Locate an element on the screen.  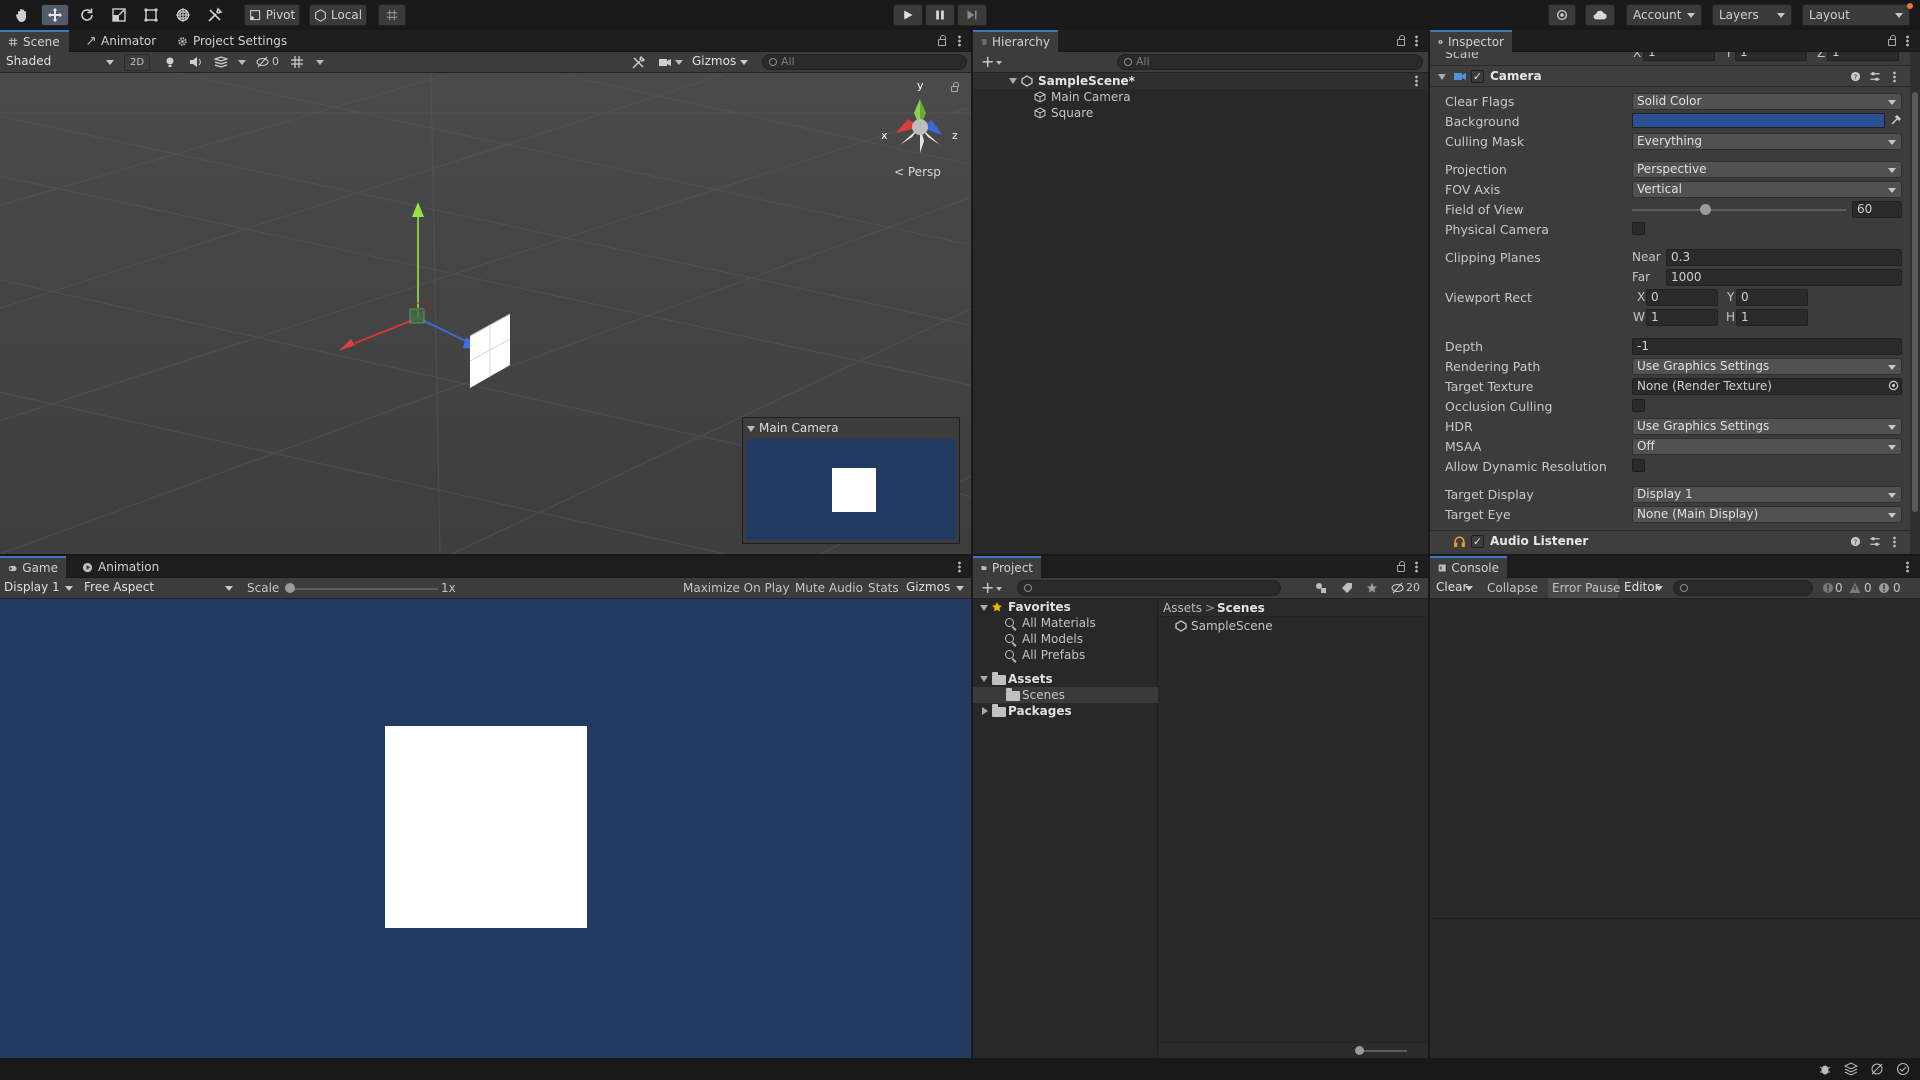
grid-dropdown-arrow is located at coordinates (320, 62).